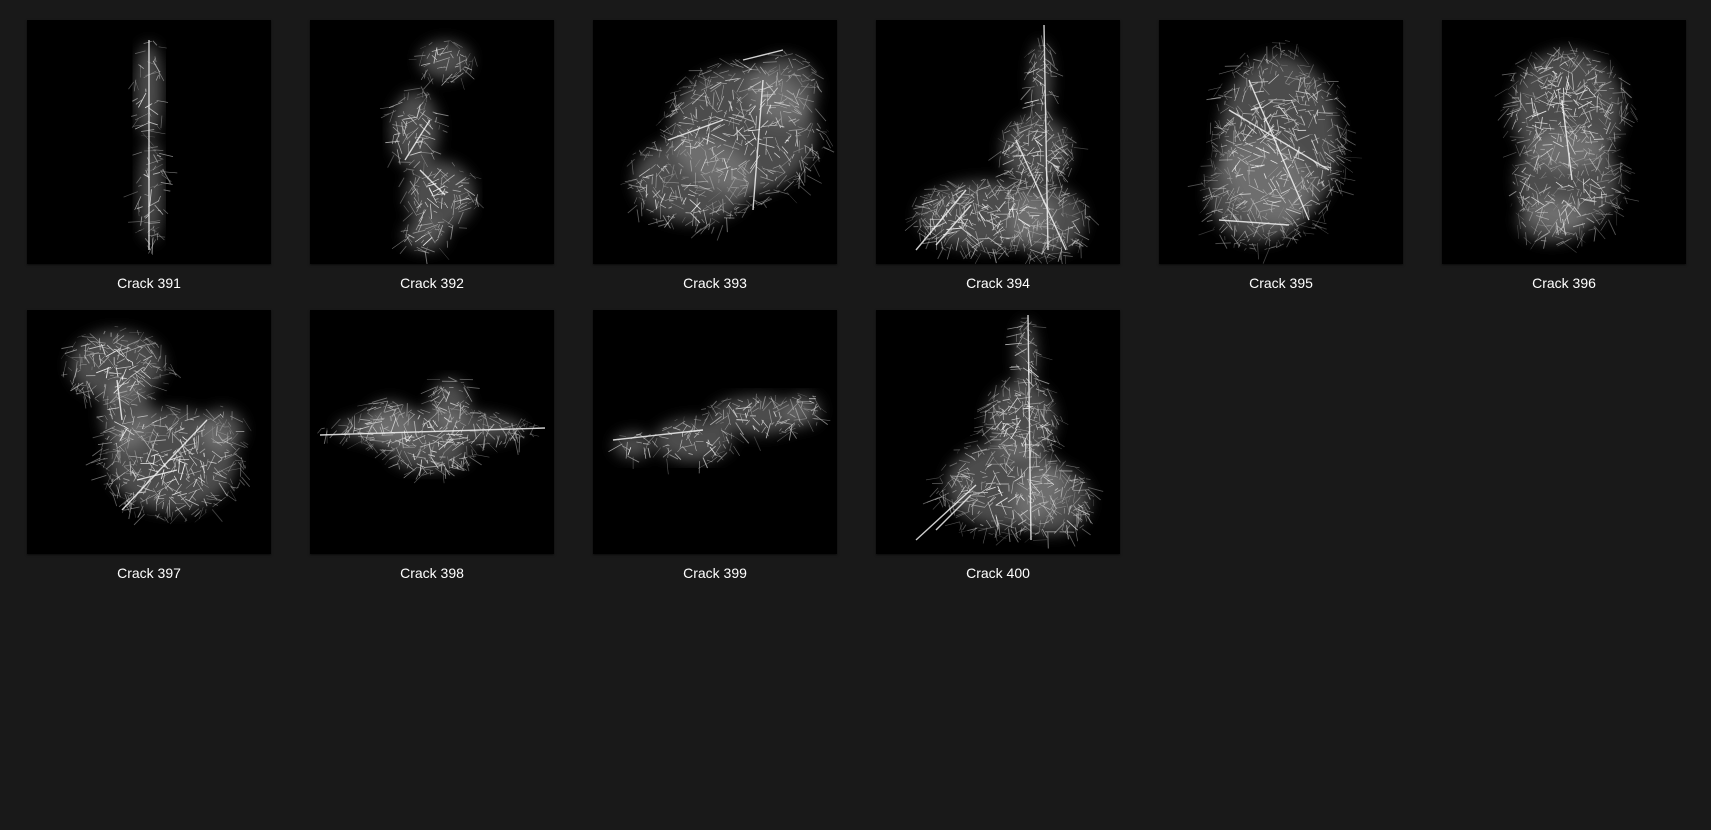  I want to click on file-tile: Crack 391, so click(149, 156).